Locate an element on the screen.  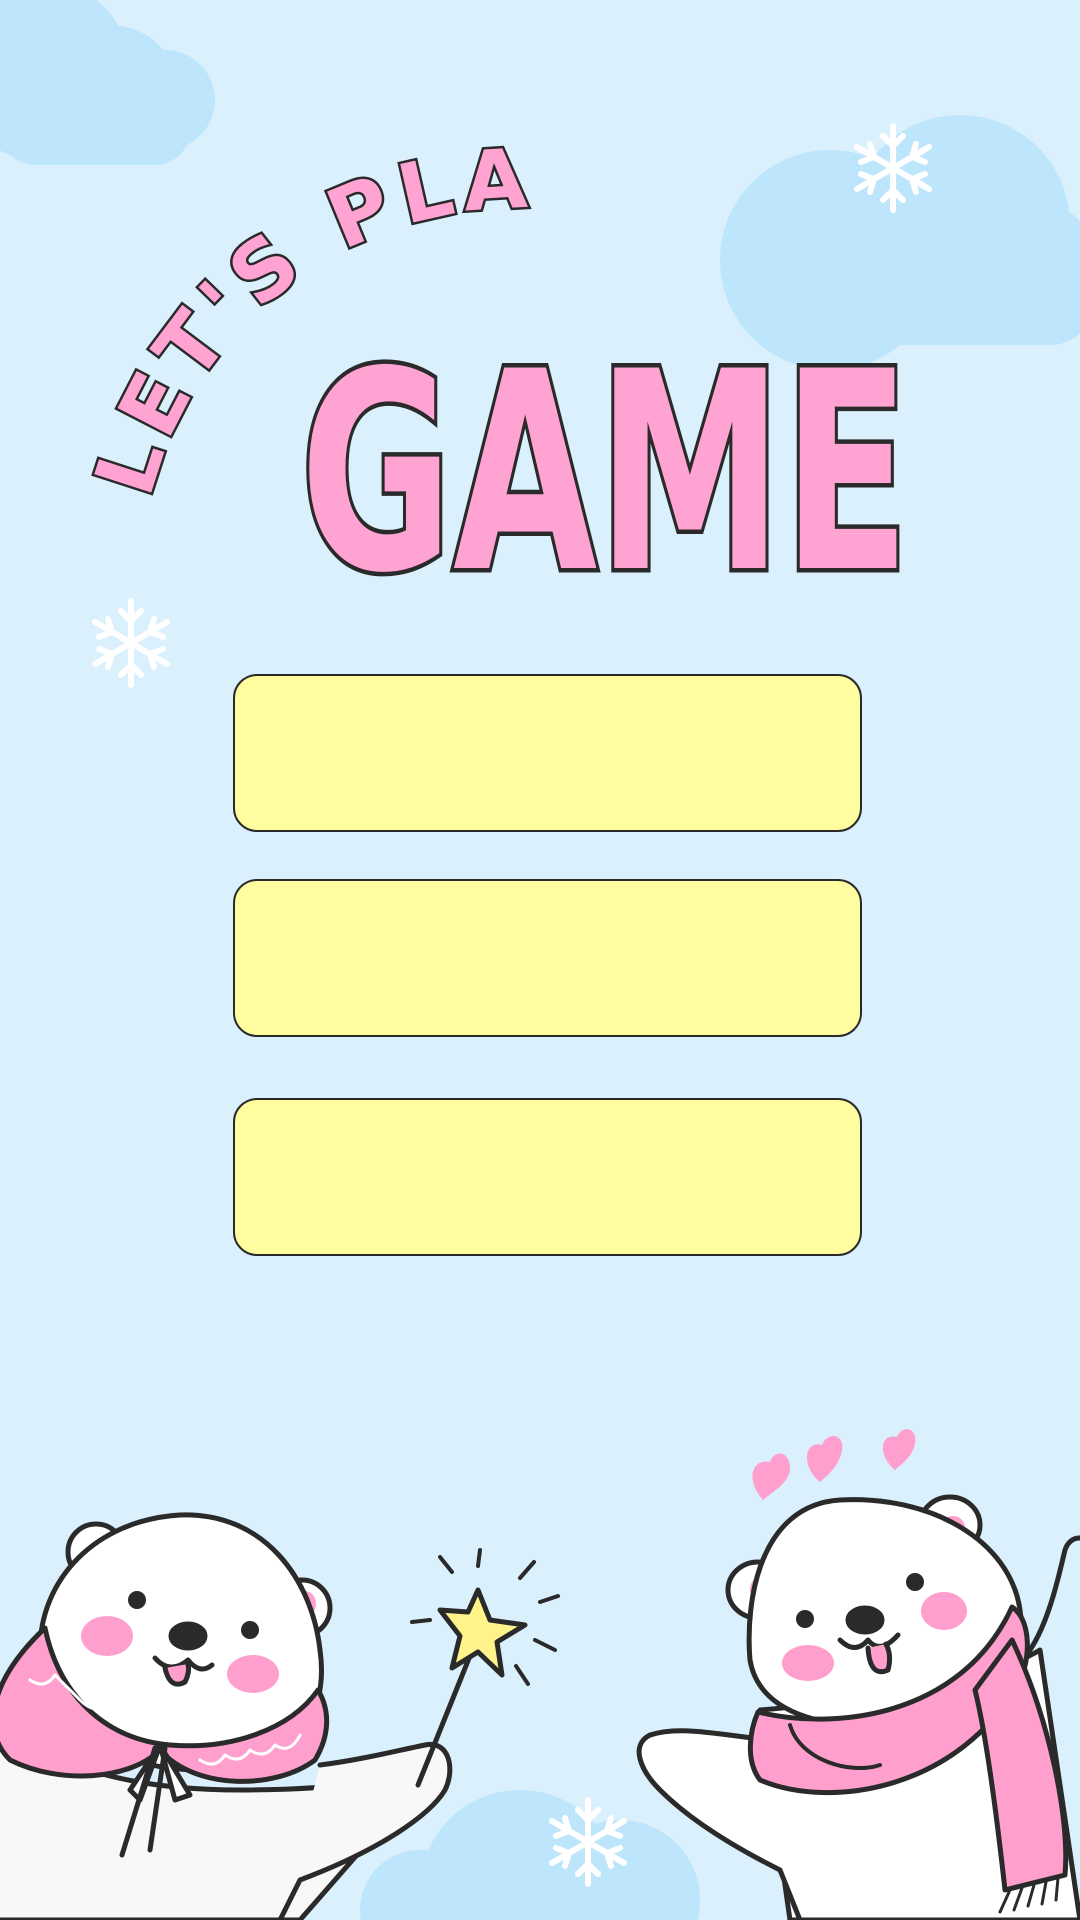
left-bear is located at coordinates (280, 1716).